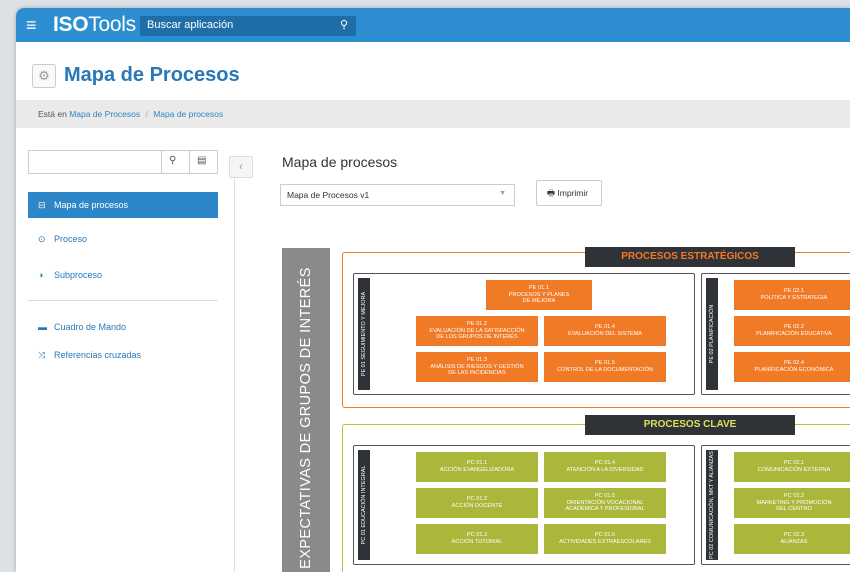 The width and height of the screenshot is (850, 572). I want to click on group-label-box: PE 02 PLANIFICACIÓN, so click(712, 334).